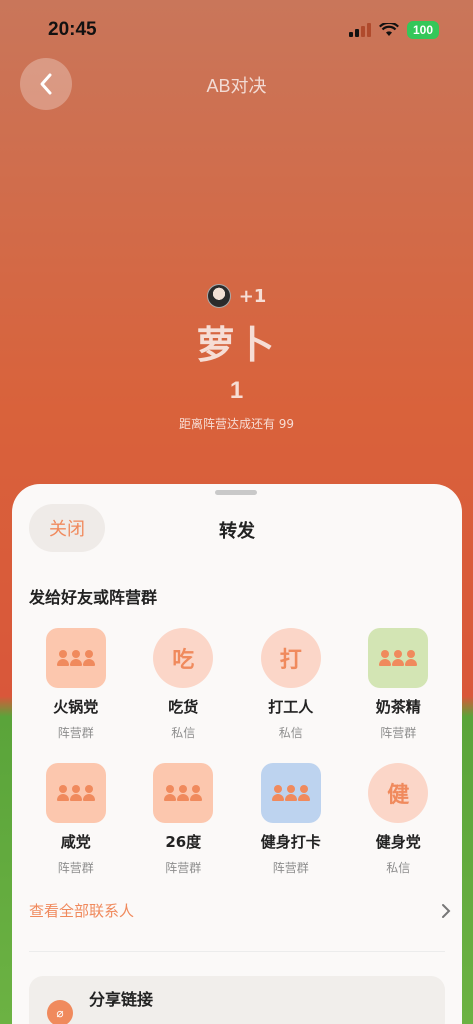 The height and width of the screenshot is (1024, 473). Describe the element at coordinates (236, 30) in the screenshot. I see `status-bar: 20:45 100` at that location.